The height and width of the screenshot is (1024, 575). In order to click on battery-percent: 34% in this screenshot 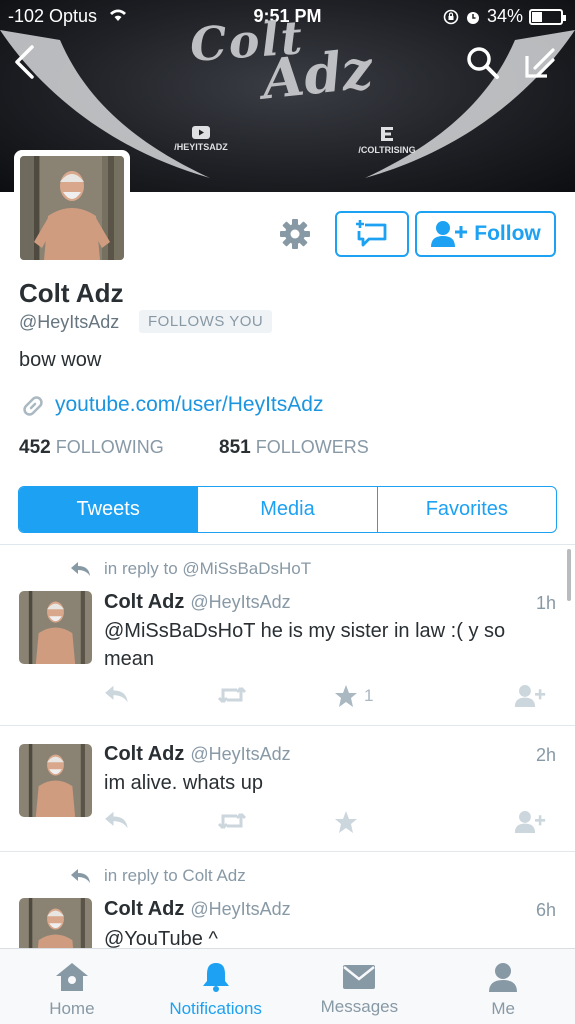, I will do `click(504, 16)`.